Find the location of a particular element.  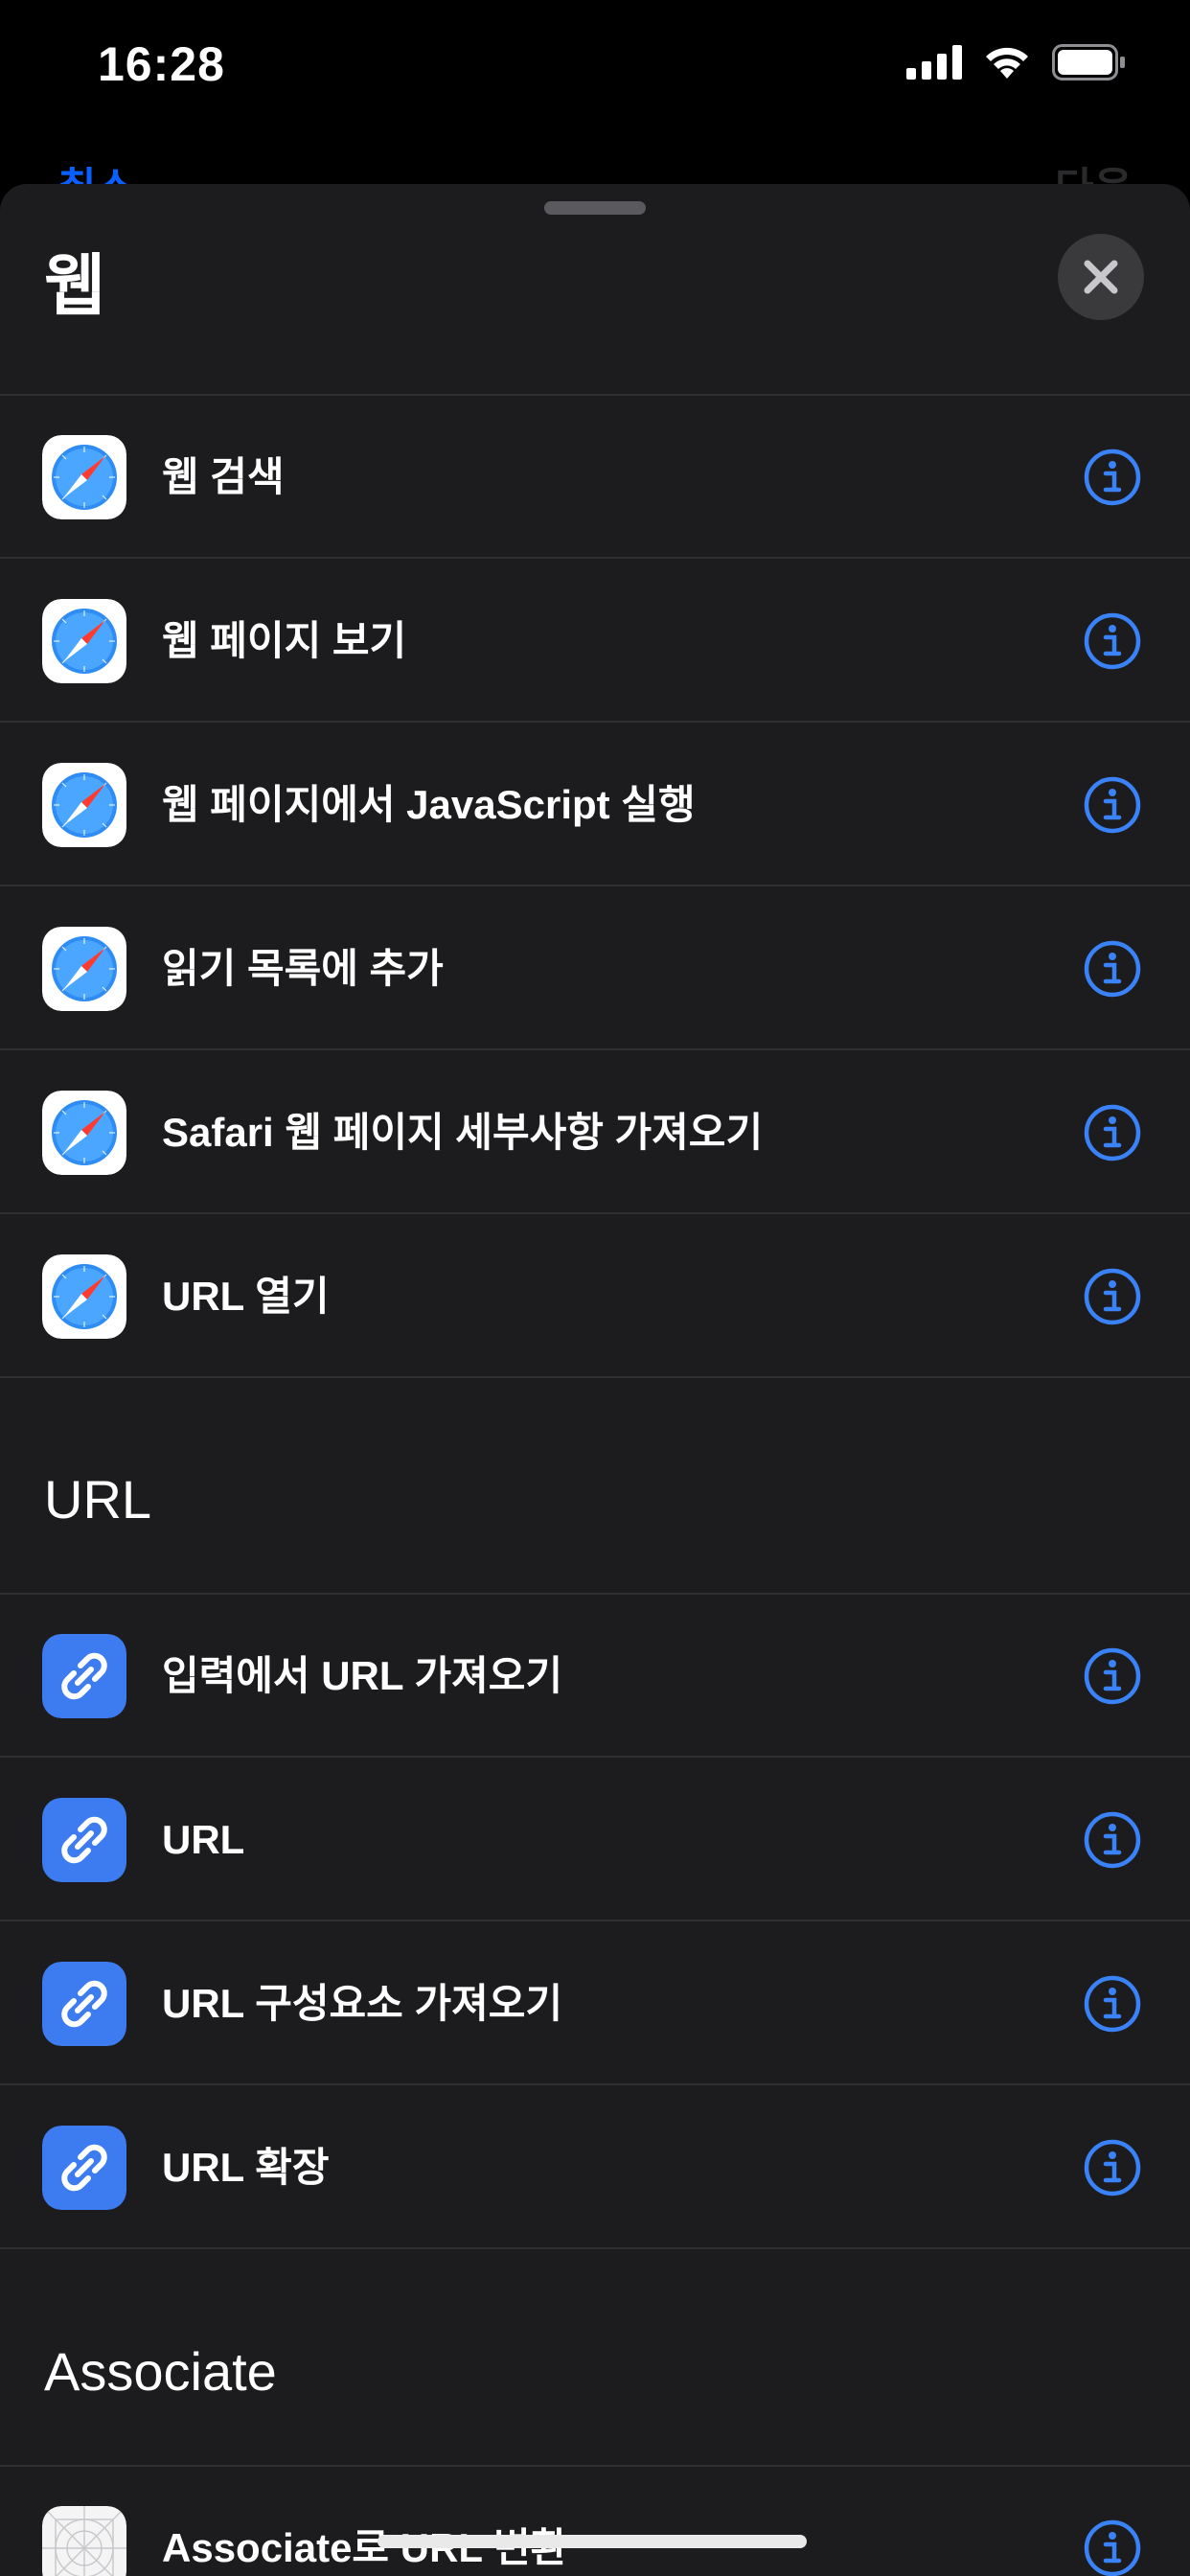

close-button is located at coordinates (1101, 277).